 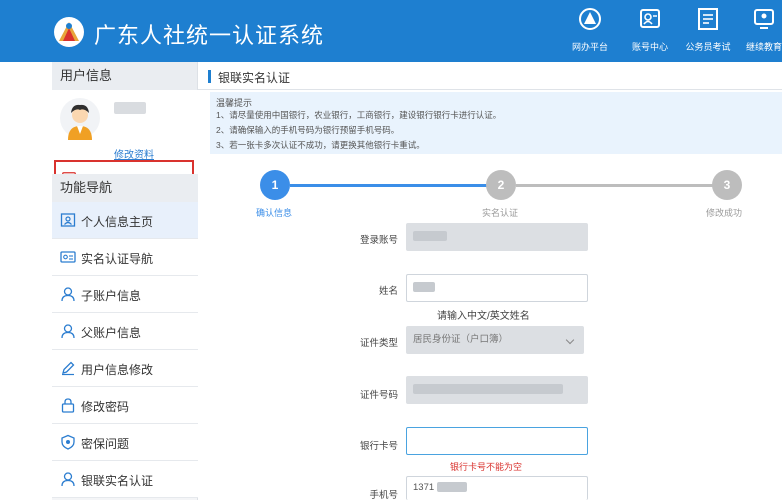 What do you see at coordinates (275, 185) in the screenshot?
I see `step-1-circle: 1` at bounding box center [275, 185].